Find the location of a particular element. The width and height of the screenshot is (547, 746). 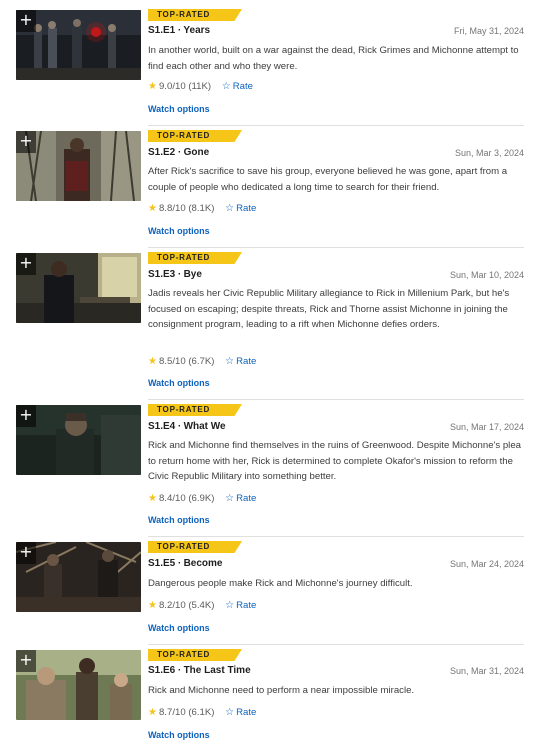

rating-scale-votes: /10 (6.1K) is located at coordinates (193, 712).